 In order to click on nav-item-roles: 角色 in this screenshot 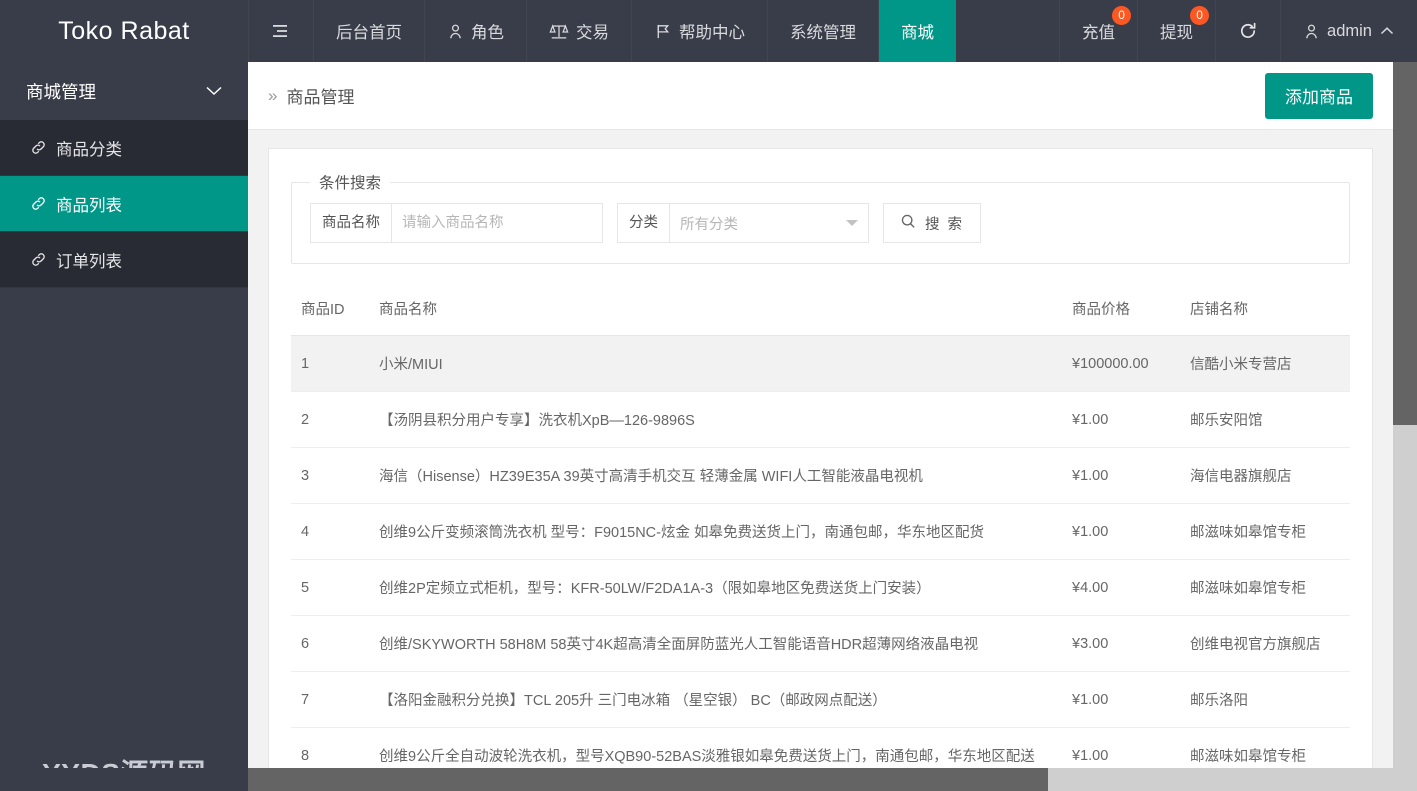, I will do `click(475, 31)`.